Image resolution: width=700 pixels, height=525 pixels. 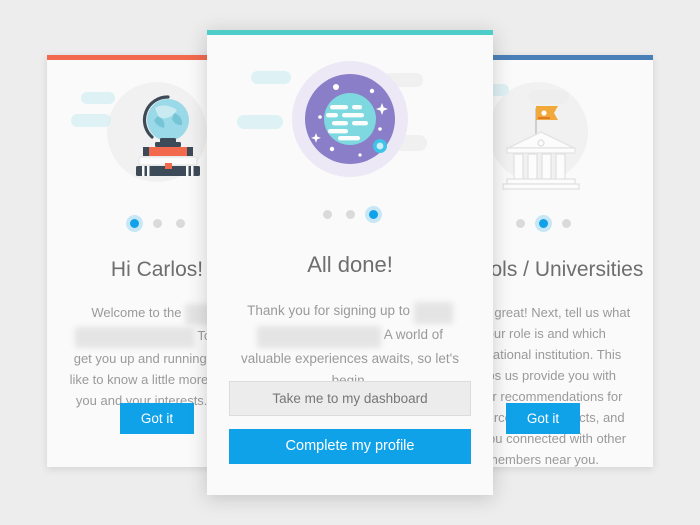 I want to click on take-me-to-dashboard-button: Take me to my dashboard, so click(x=350, y=398).